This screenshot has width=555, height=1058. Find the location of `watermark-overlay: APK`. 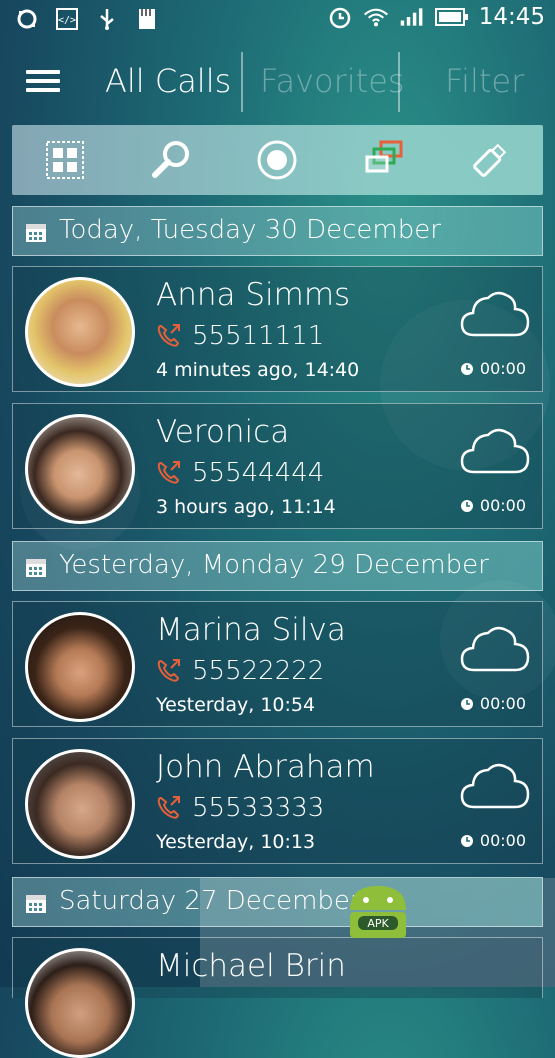

watermark-overlay: APK is located at coordinates (377, 932).